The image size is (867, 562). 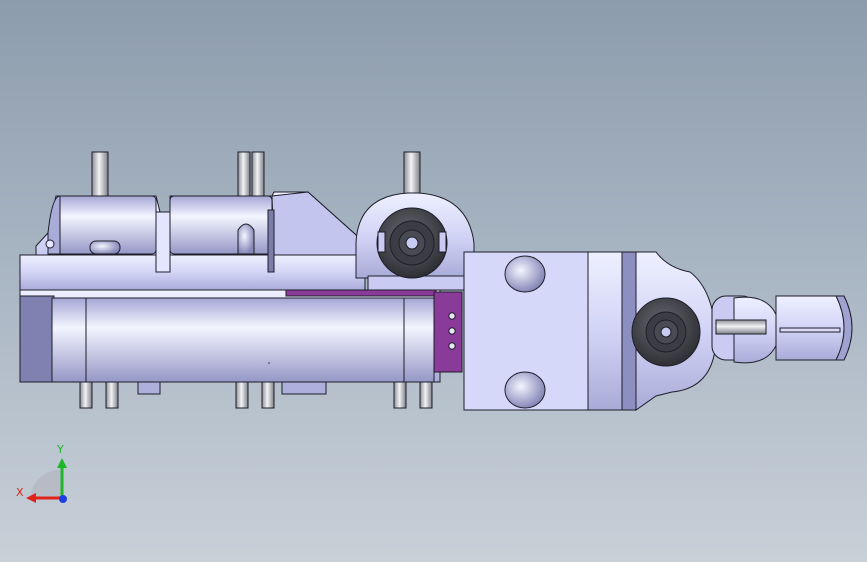 I want to click on main-cylinder-body, so click(x=230, y=336).